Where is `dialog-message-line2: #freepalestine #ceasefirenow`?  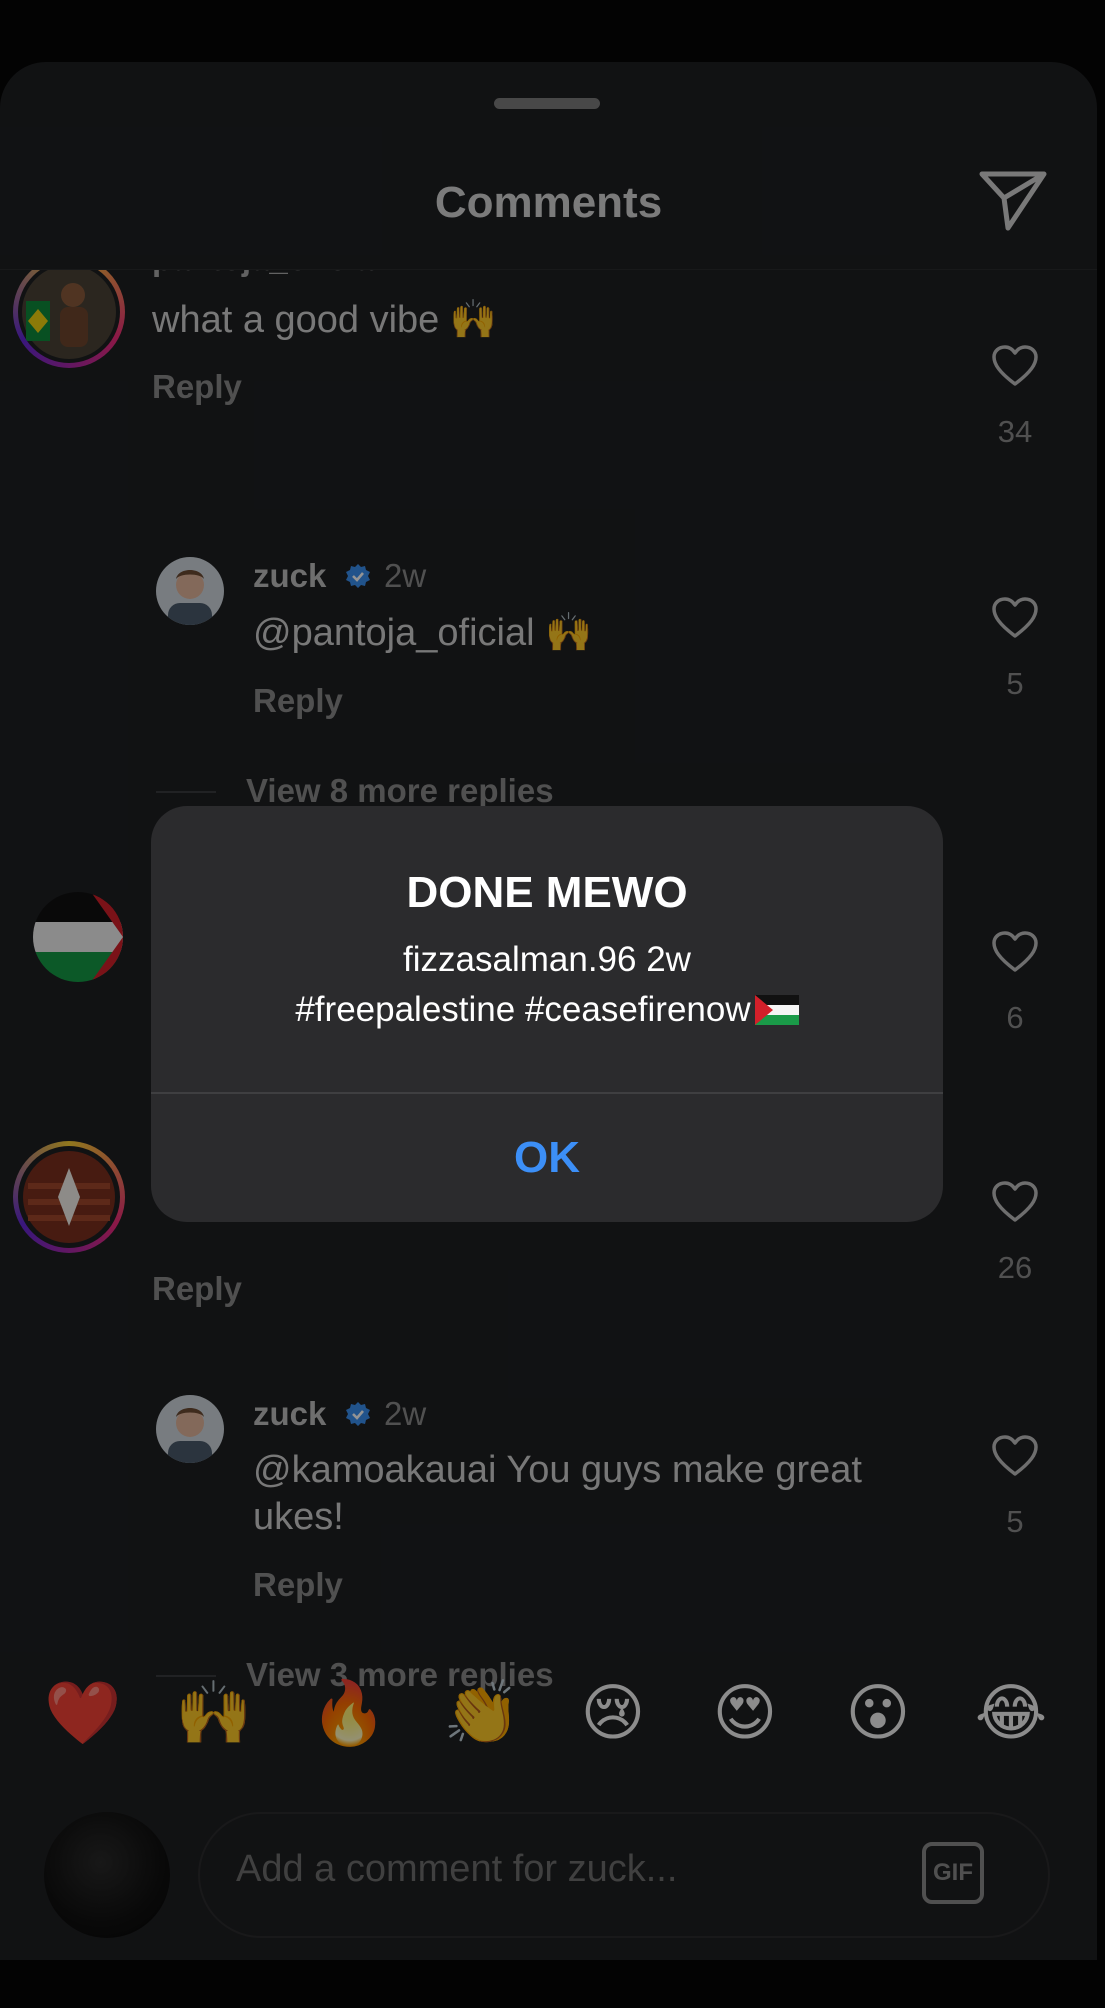 dialog-message-line2: #freepalestine #ceasefirenow is located at coordinates (547, 1010).